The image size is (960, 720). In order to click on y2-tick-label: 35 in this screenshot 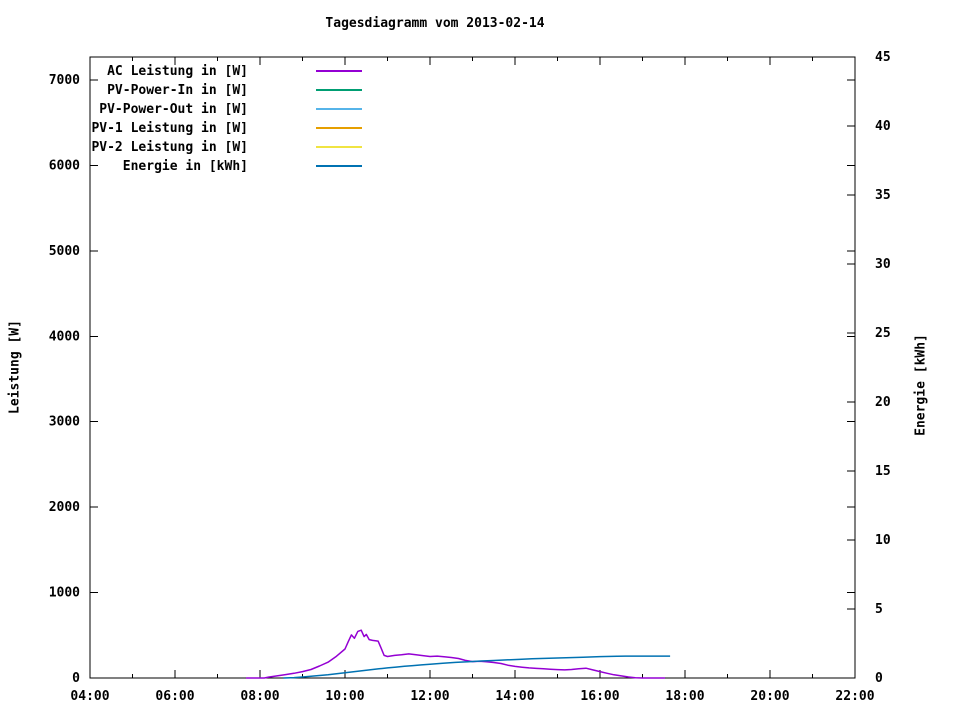, I will do `click(883, 195)`.